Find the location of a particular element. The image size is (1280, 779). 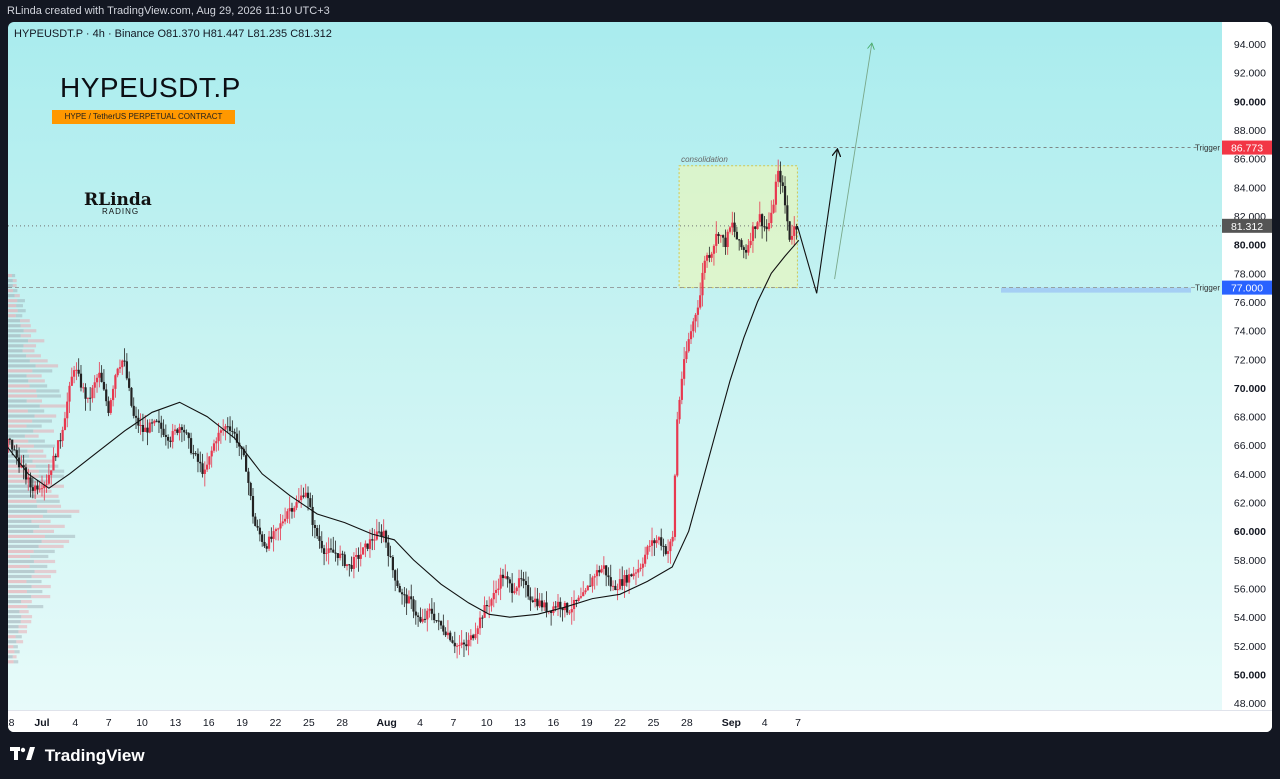

drawings is located at coordinates (833, 169).